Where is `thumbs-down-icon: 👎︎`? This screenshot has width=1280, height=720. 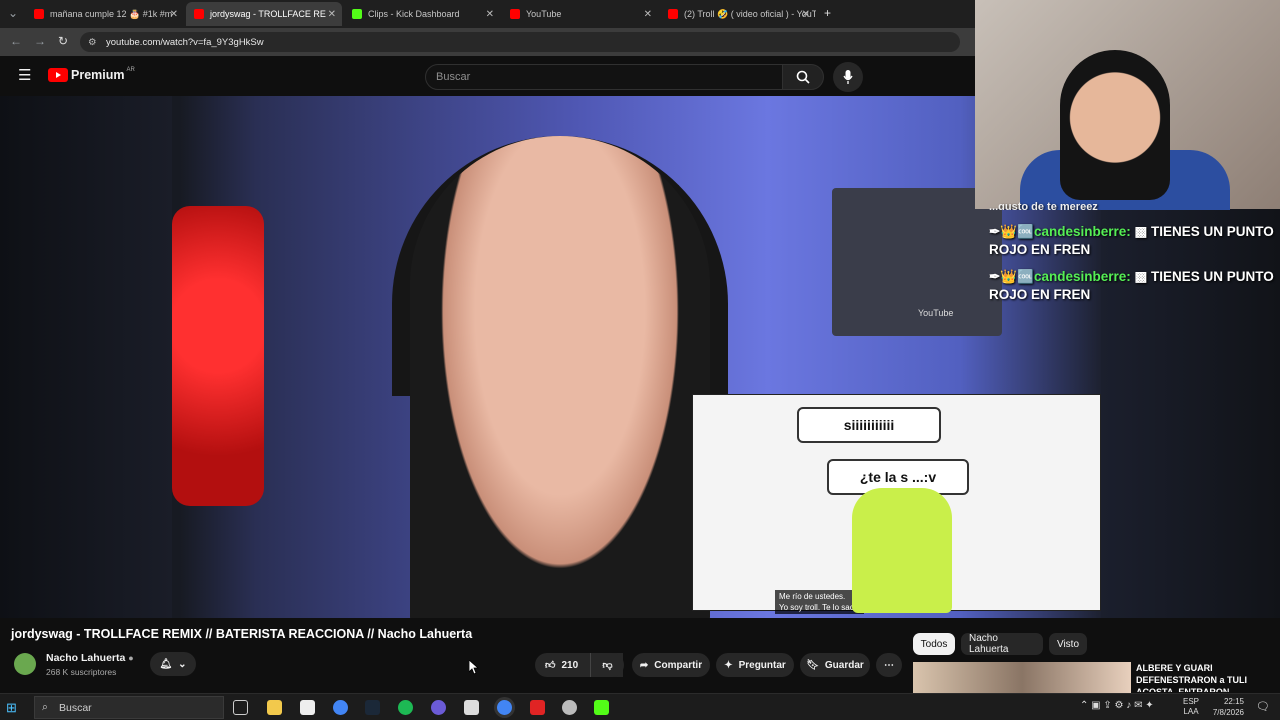 thumbs-down-icon: 👎︎ is located at coordinates (607, 665).